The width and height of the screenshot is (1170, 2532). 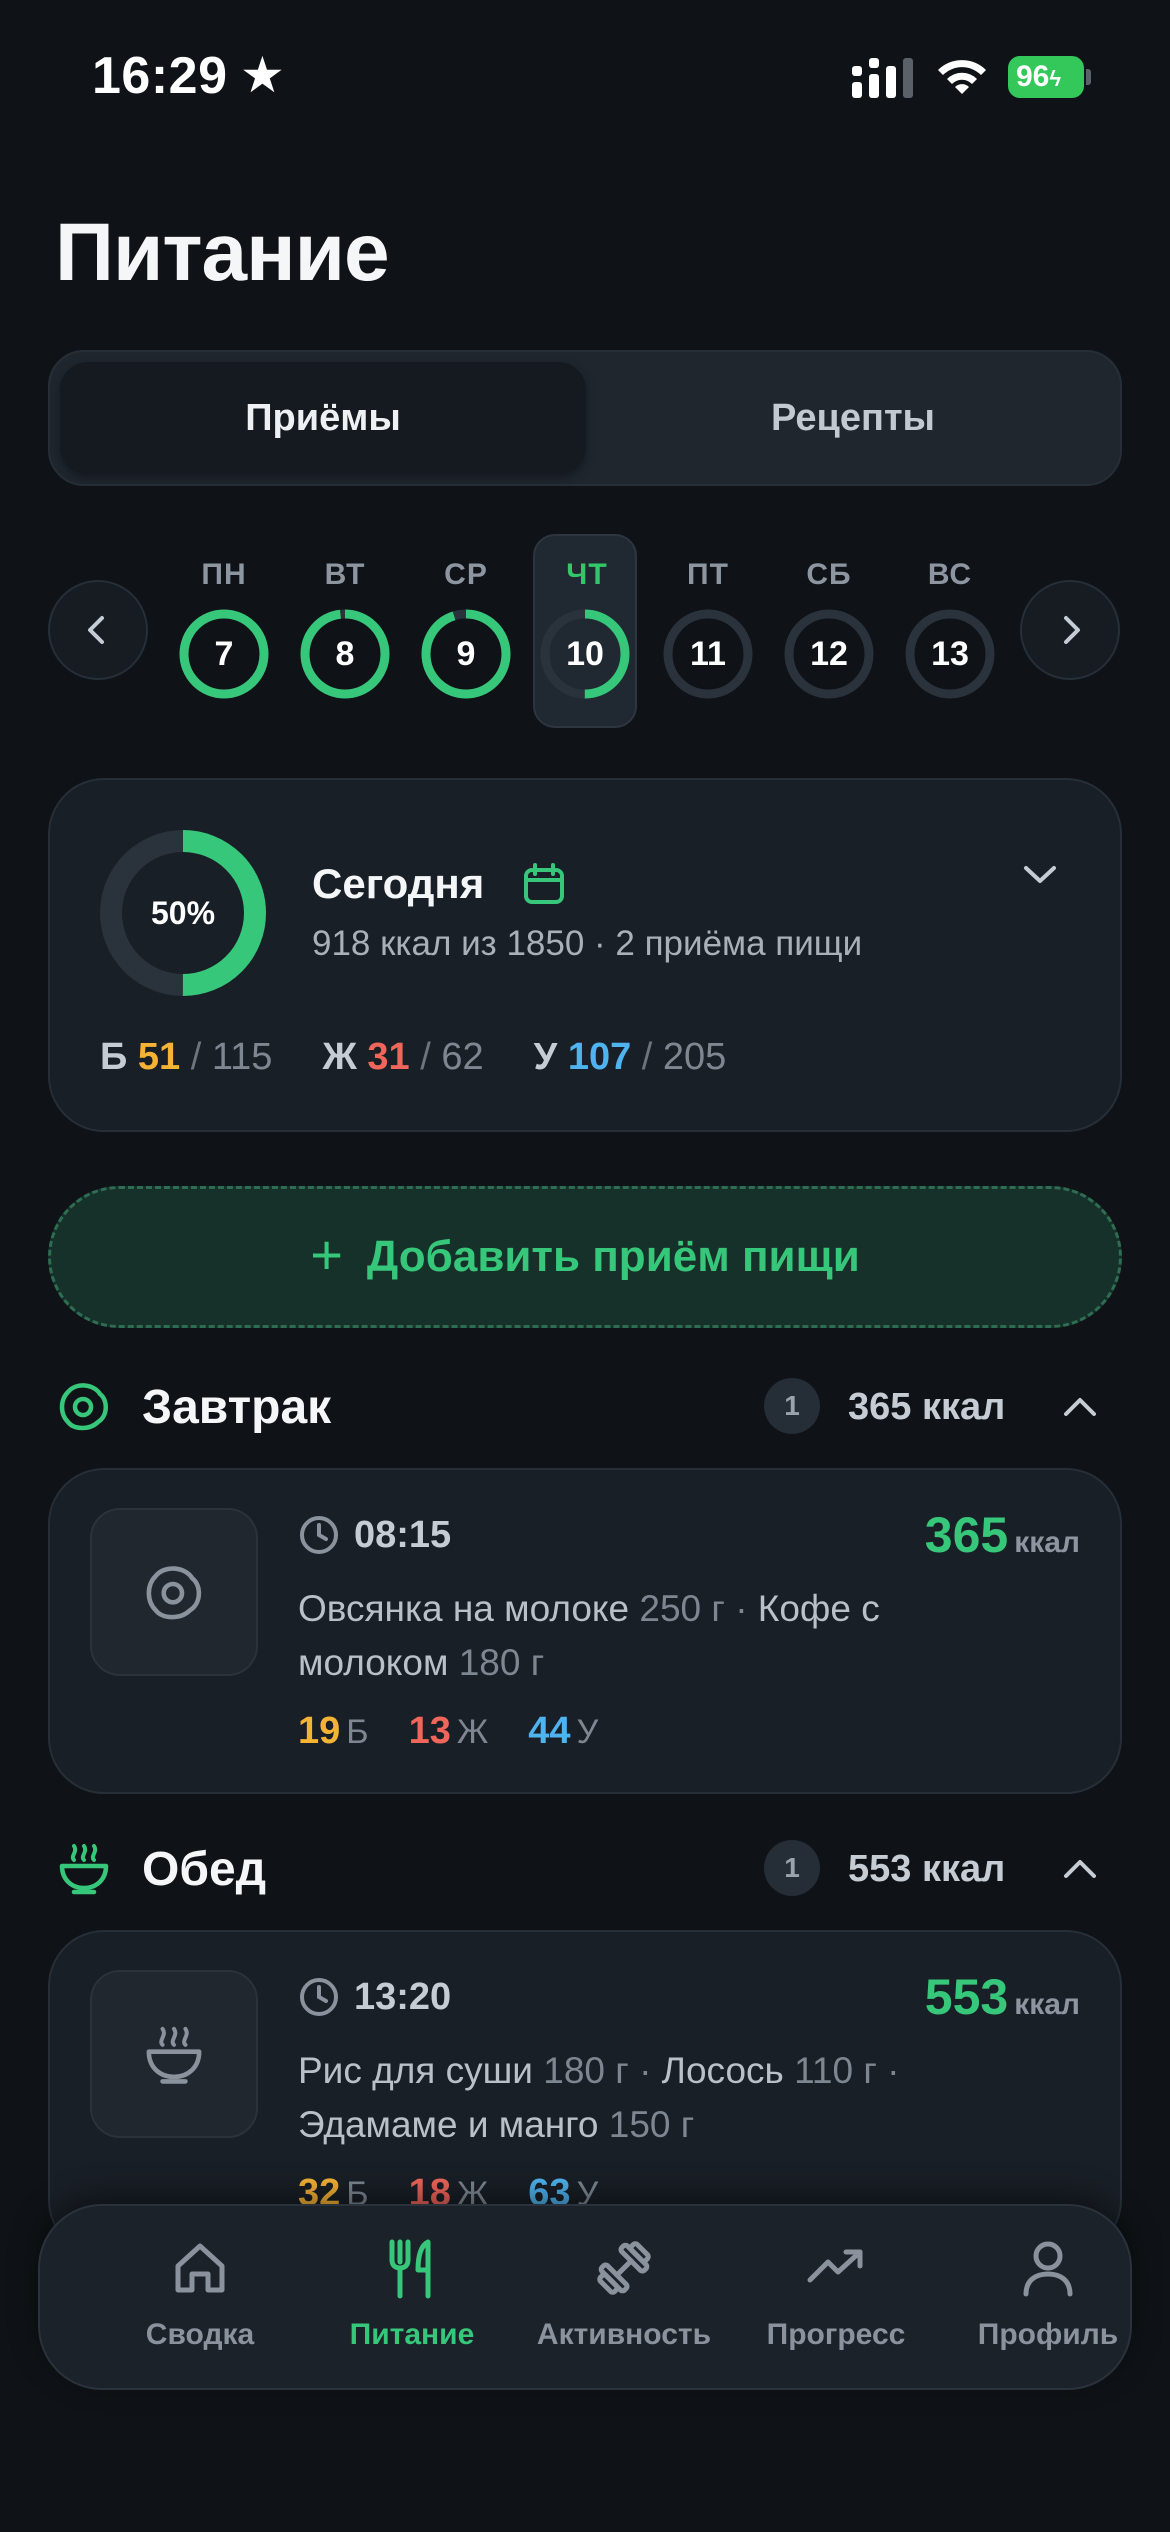 I want to click on food-name: Лосось, so click(x=722, y=2070).